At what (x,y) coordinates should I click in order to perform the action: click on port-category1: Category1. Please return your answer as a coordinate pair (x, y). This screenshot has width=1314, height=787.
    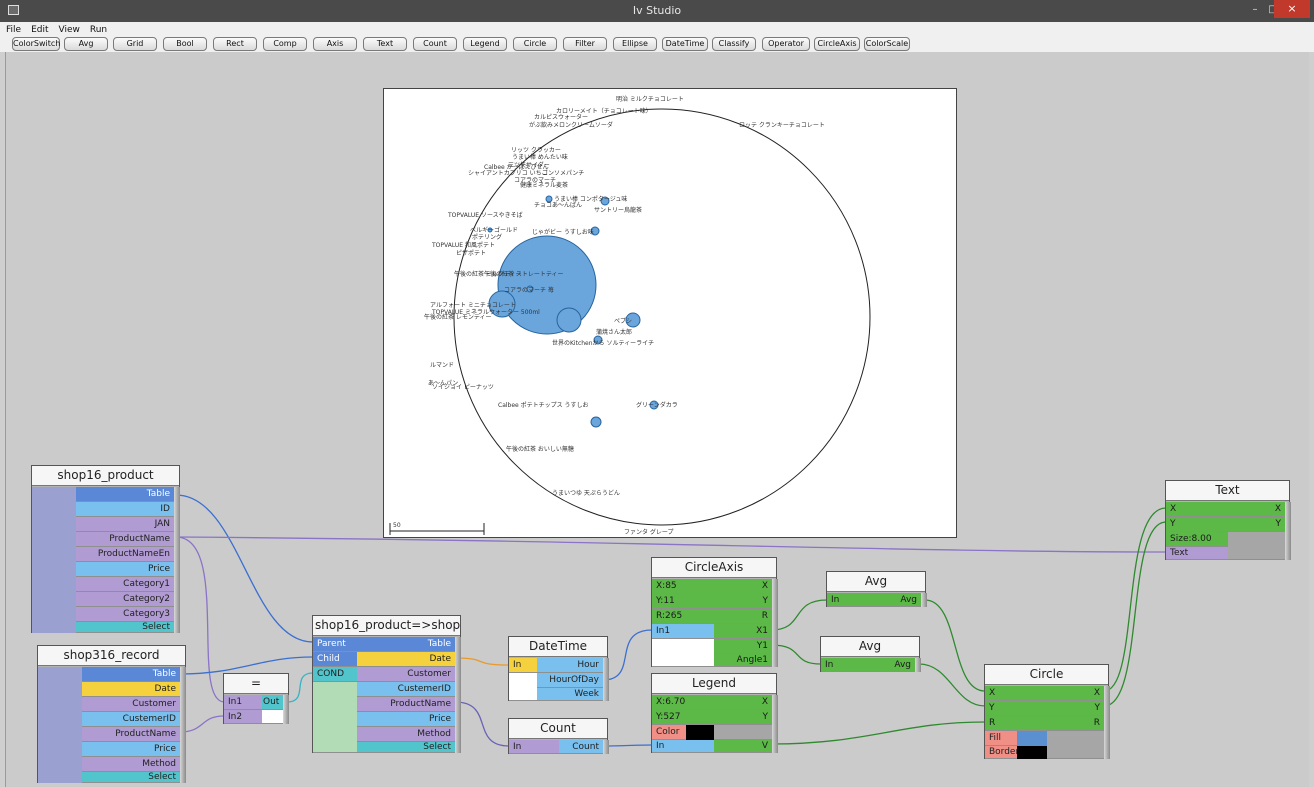
    Looking at the image, I should click on (125, 584).